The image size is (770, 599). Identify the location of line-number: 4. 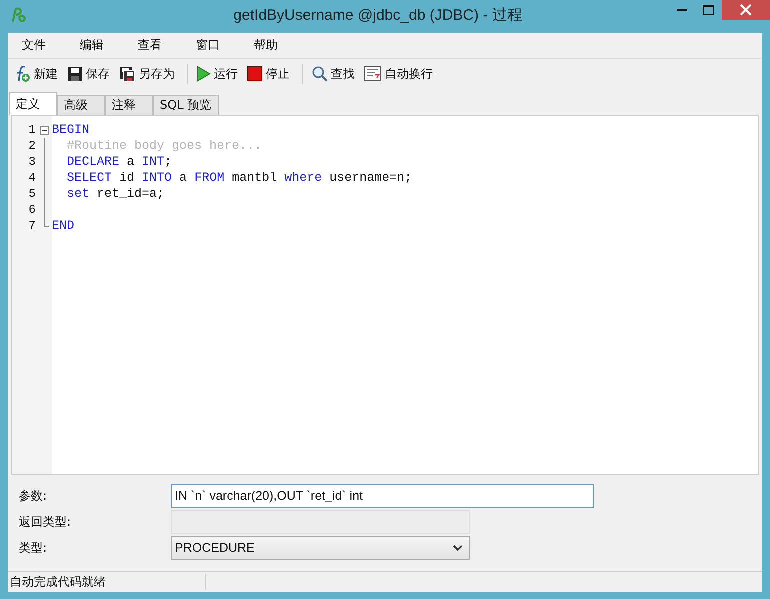
(32, 178).